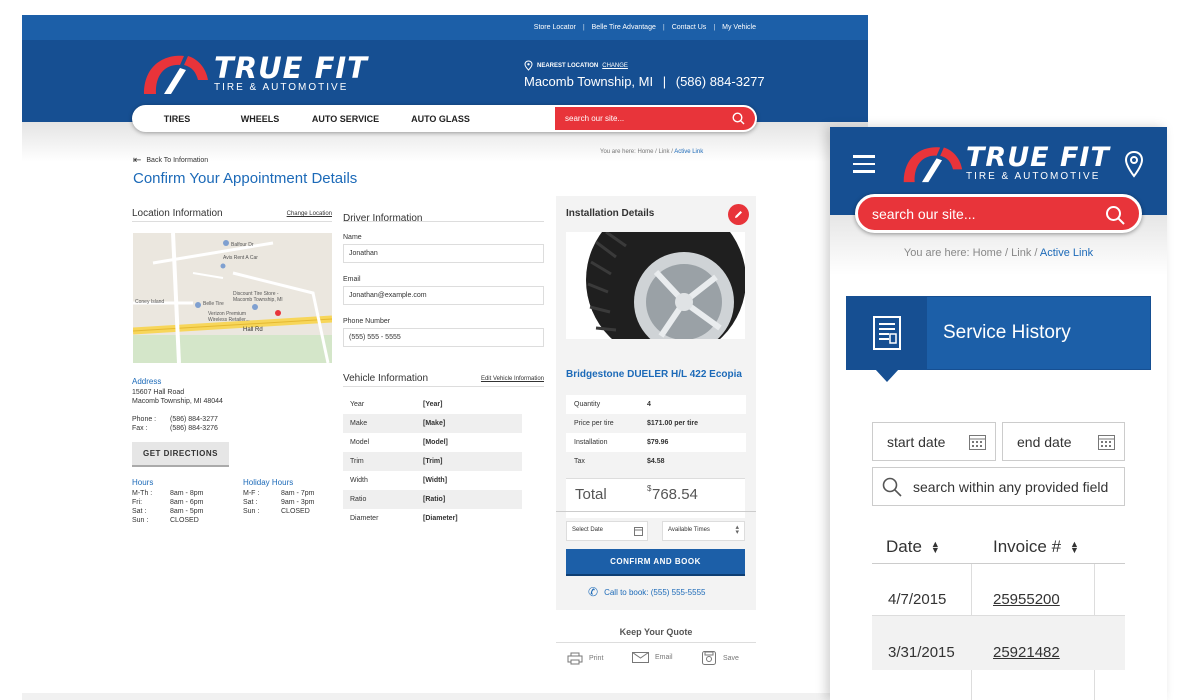 The image size is (1200, 700). What do you see at coordinates (268, 482) in the screenshot?
I see `holiday-hours-title: Holiday Hours` at bounding box center [268, 482].